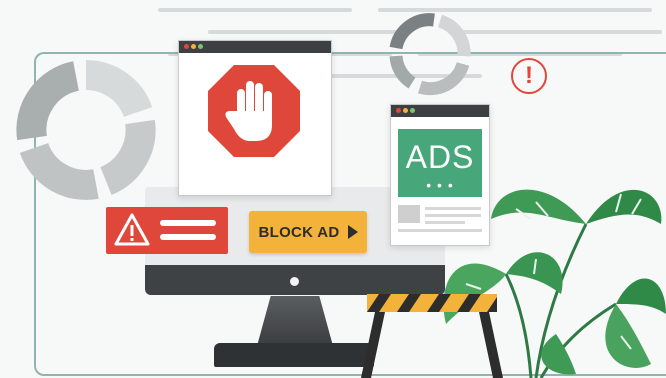 The height and width of the screenshot is (378, 666). Describe the element at coordinates (167, 230) in the screenshot. I see `warning-banner` at that location.